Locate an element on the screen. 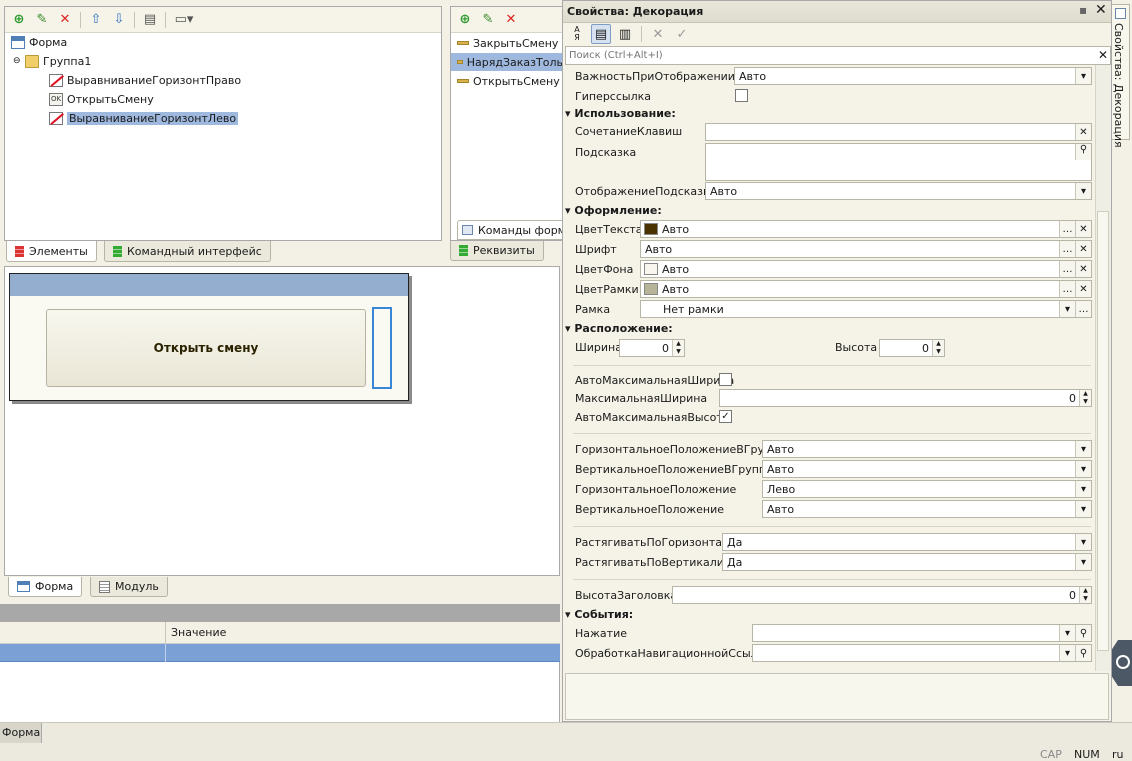  list-item: ЗакрытьСмену is located at coordinates (507, 43).